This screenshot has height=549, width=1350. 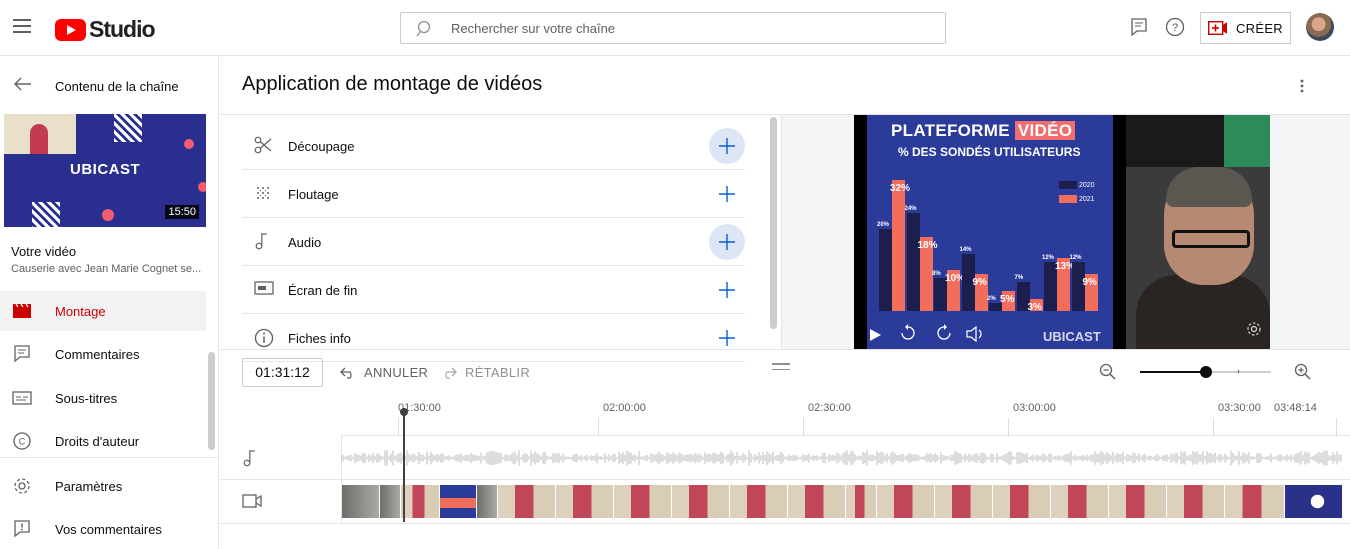 What do you see at coordinates (883, 225) in the screenshot?
I see `slide-bar-label: 20%` at bounding box center [883, 225].